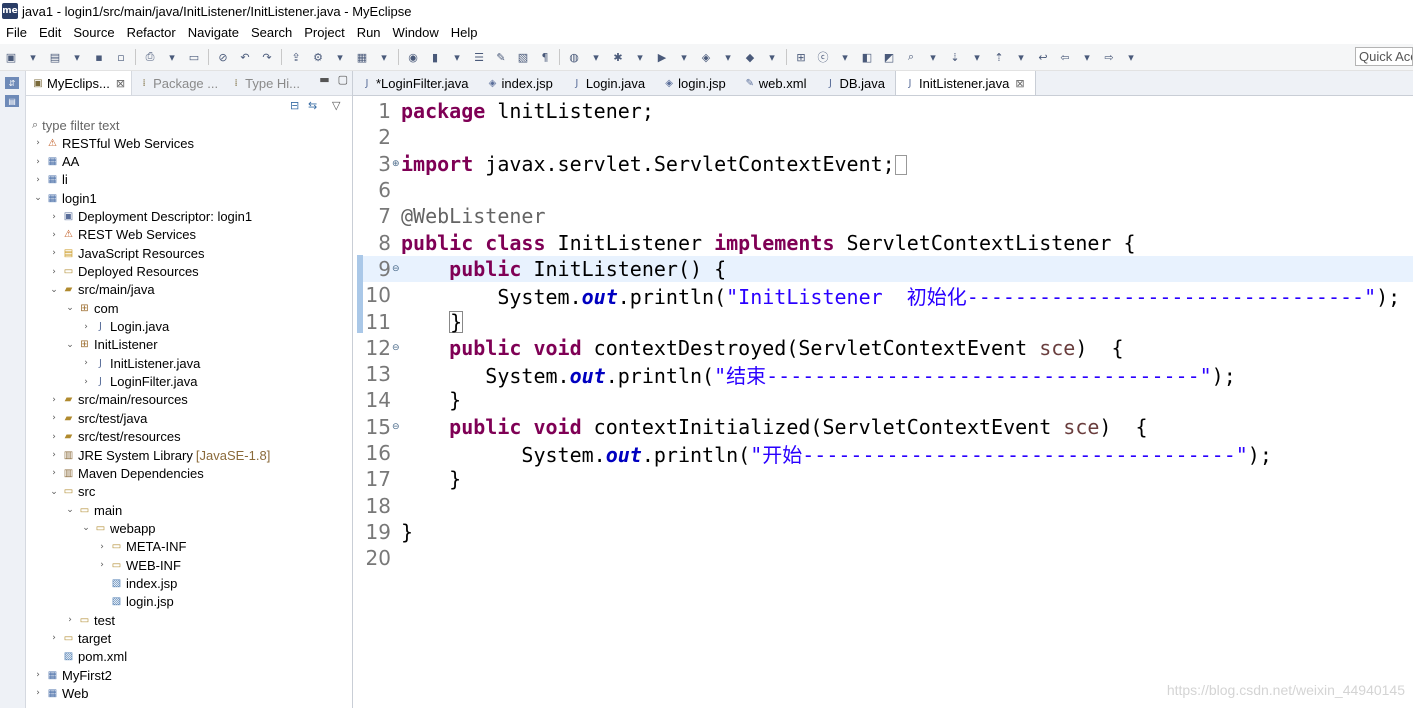  Describe the element at coordinates (867, 57) in the screenshot. I see `open-type-icon: ◧` at that location.